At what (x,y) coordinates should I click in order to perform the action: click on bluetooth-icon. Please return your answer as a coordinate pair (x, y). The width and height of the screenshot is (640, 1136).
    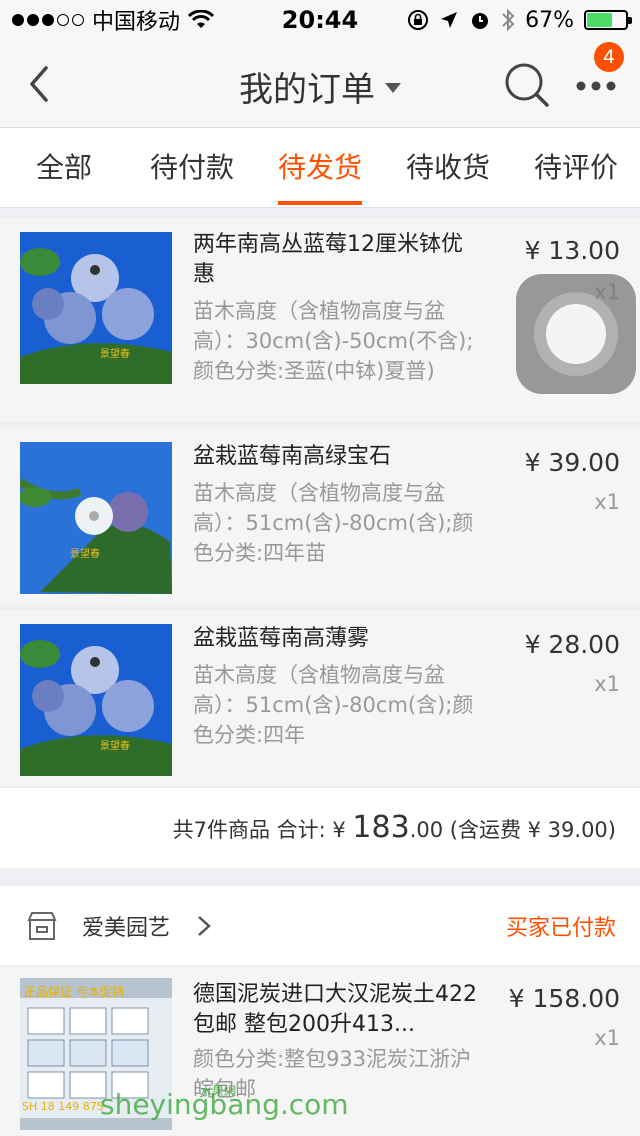
    Looking at the image, I should click on (508, 20).